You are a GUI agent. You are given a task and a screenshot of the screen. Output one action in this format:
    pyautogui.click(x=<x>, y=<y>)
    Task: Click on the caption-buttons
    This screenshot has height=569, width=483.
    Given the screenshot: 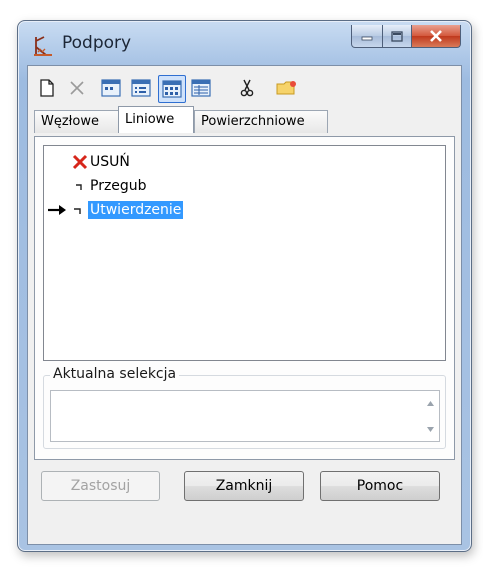 What is the action you would take?
    pyautogui.click(x=406, y=36)
    